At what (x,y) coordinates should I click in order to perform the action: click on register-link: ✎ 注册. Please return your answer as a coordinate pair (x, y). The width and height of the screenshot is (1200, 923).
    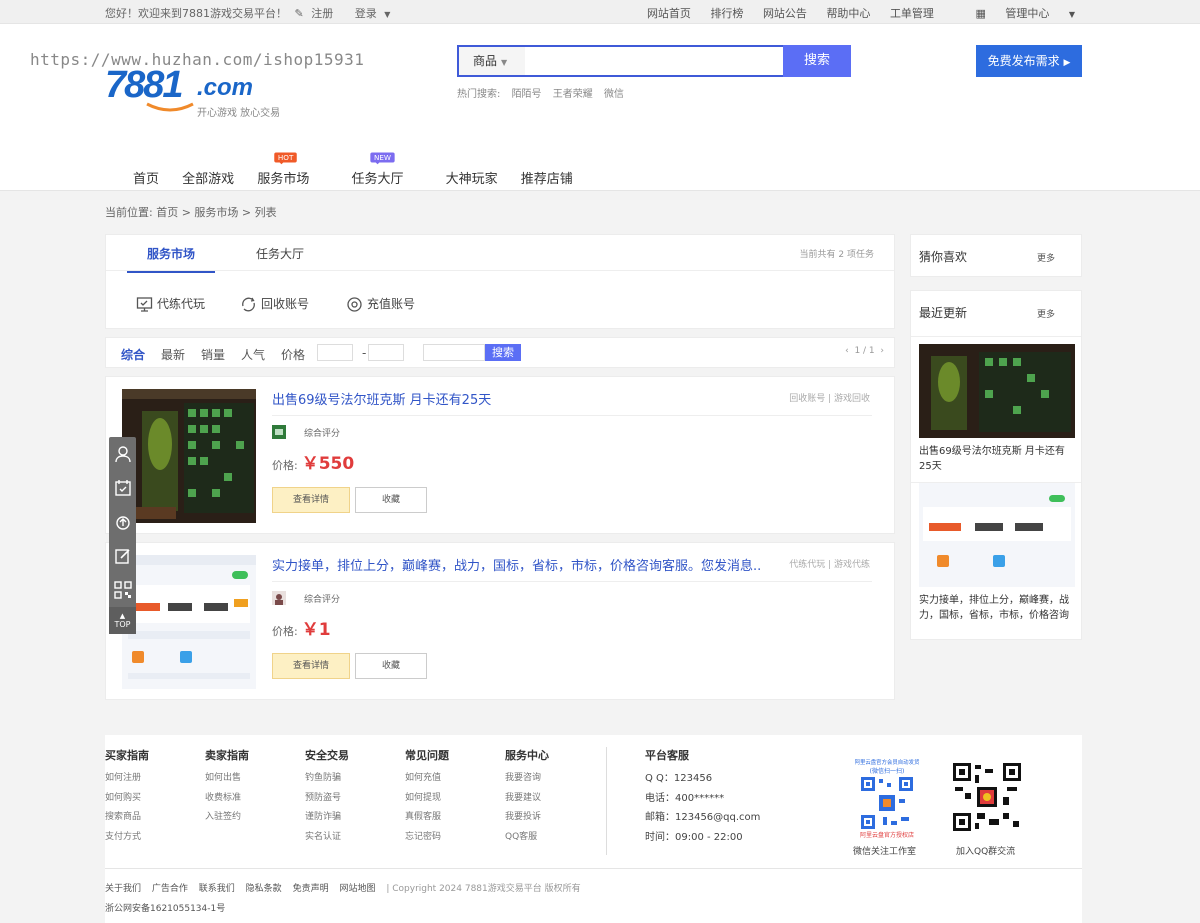
    Looking at the image, I should click on (316, 13).